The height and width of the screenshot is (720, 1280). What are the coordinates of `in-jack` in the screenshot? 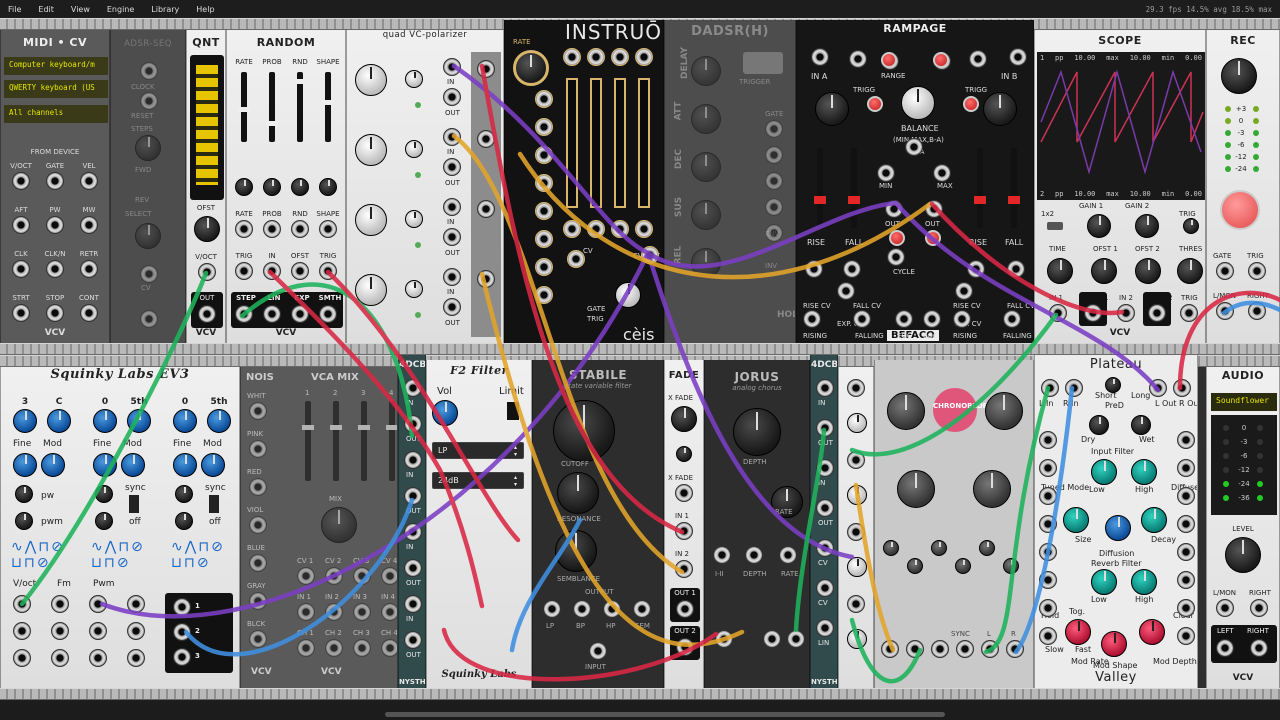 It's located at (452, 307).